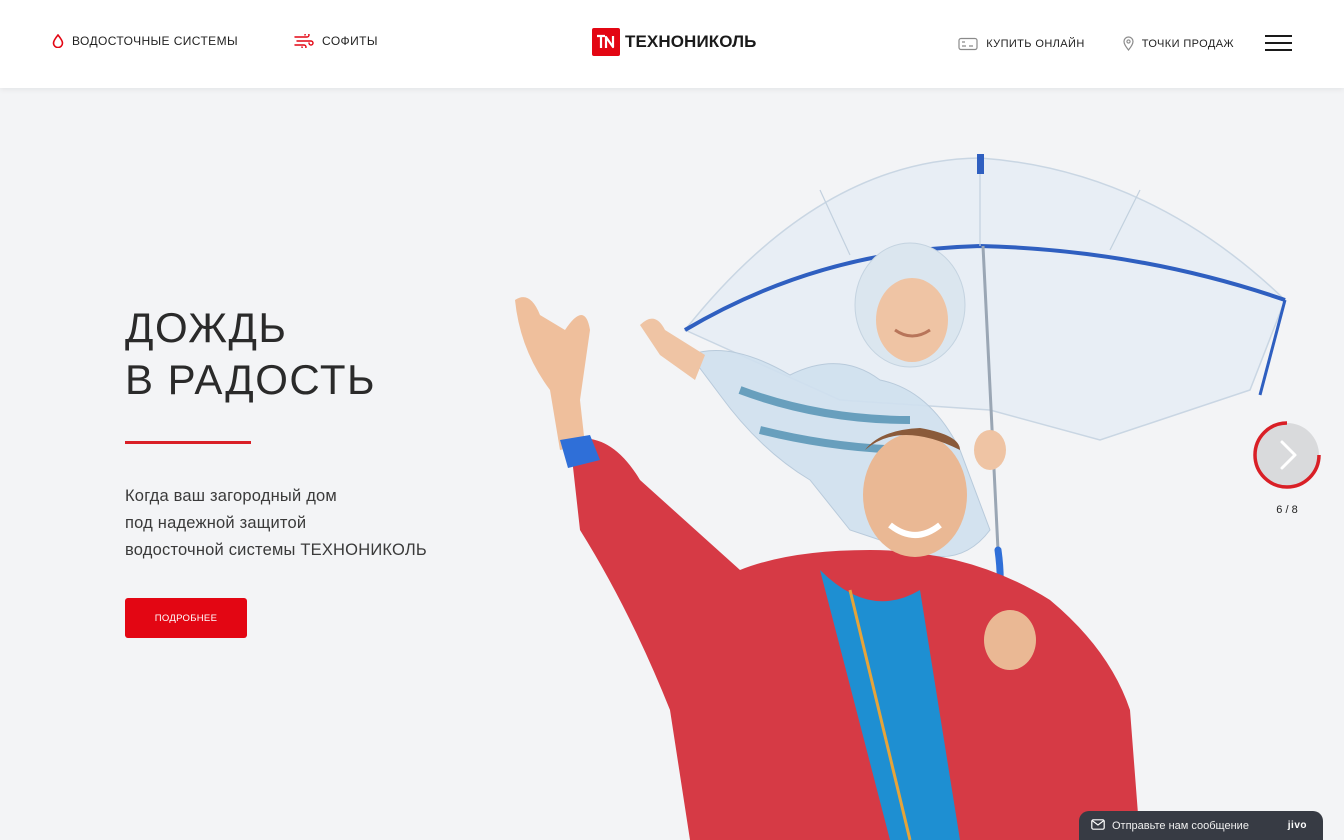 Image resolution: width=1344 pixels, height=840 pixels. Describe the element at coordinates (304, 41) in the screenshot. I see `wind-icon` at that location.